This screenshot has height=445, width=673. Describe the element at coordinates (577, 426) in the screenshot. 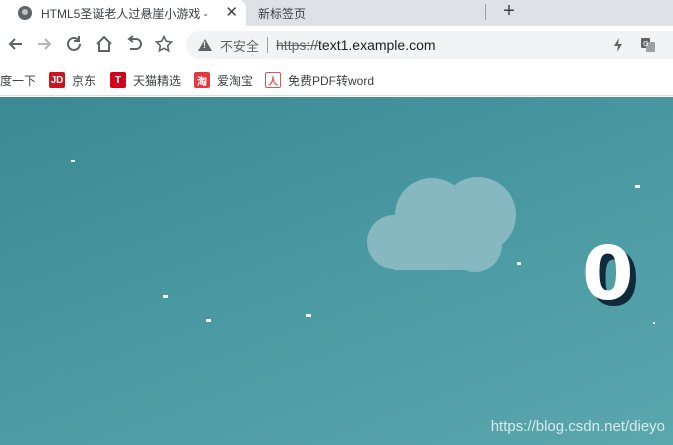

I see `watermark-text: https://blog.csdn.net/dieyo` at that location.